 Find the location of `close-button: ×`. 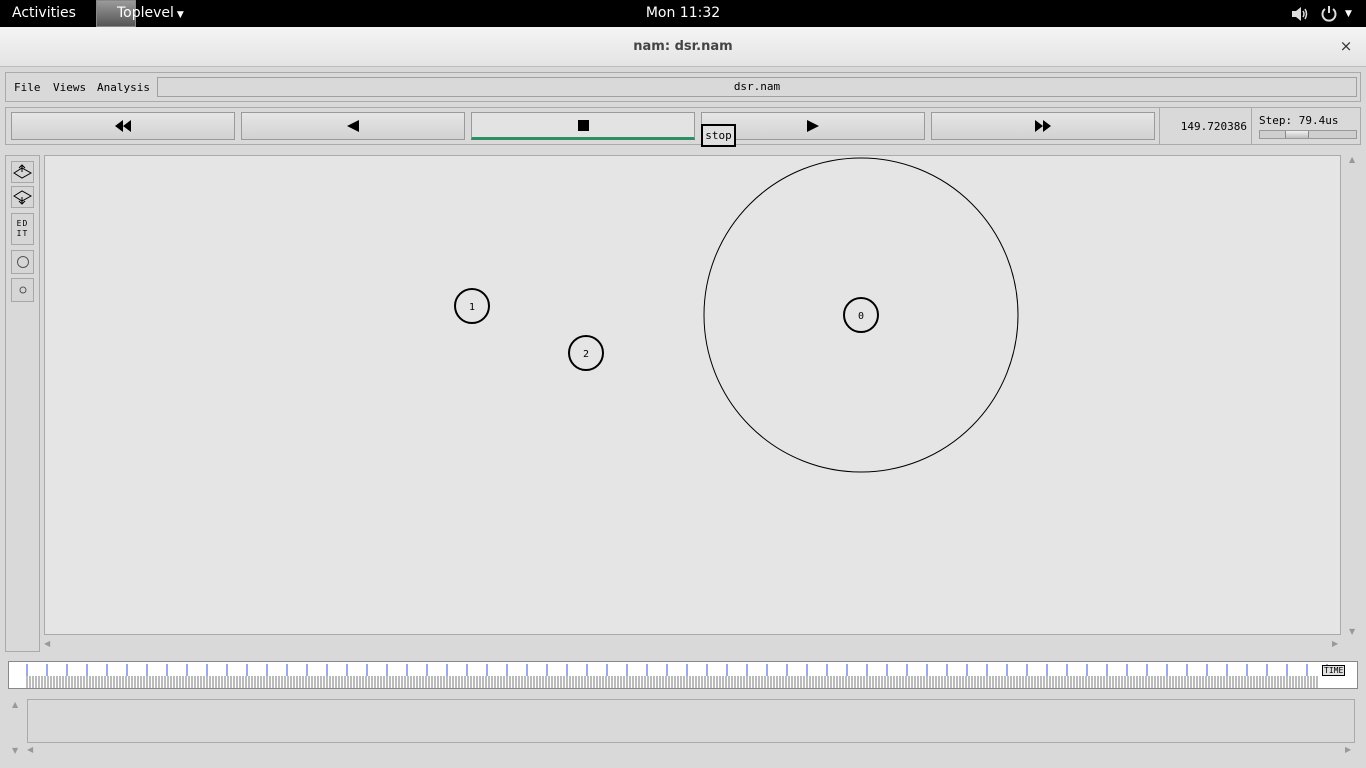

close-button: × is located at coordinates (1346, 46).